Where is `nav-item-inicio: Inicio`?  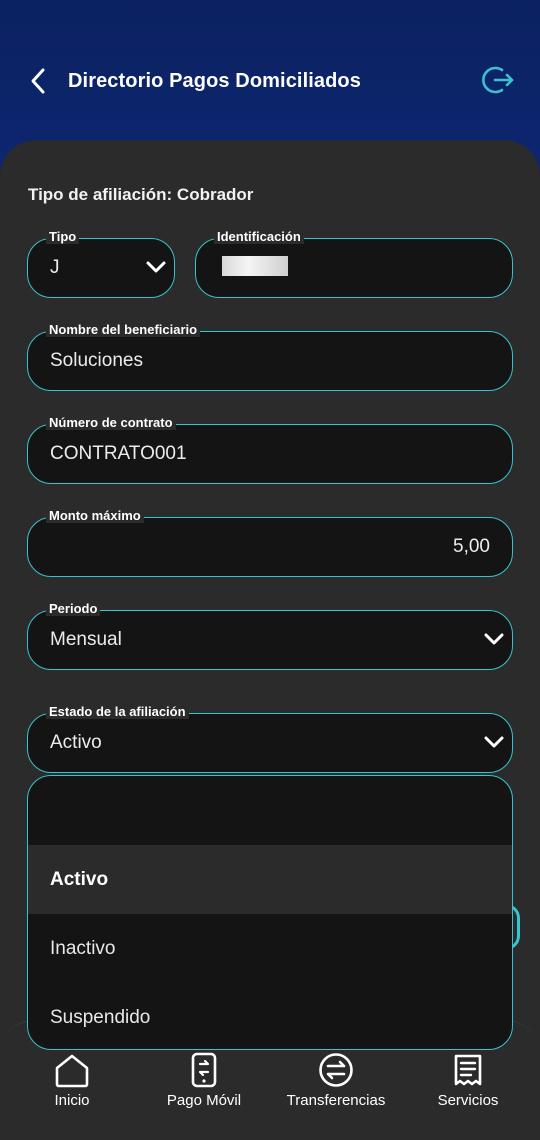
nav-item-inicio: Inicio is located at coordinates (72, 1080).